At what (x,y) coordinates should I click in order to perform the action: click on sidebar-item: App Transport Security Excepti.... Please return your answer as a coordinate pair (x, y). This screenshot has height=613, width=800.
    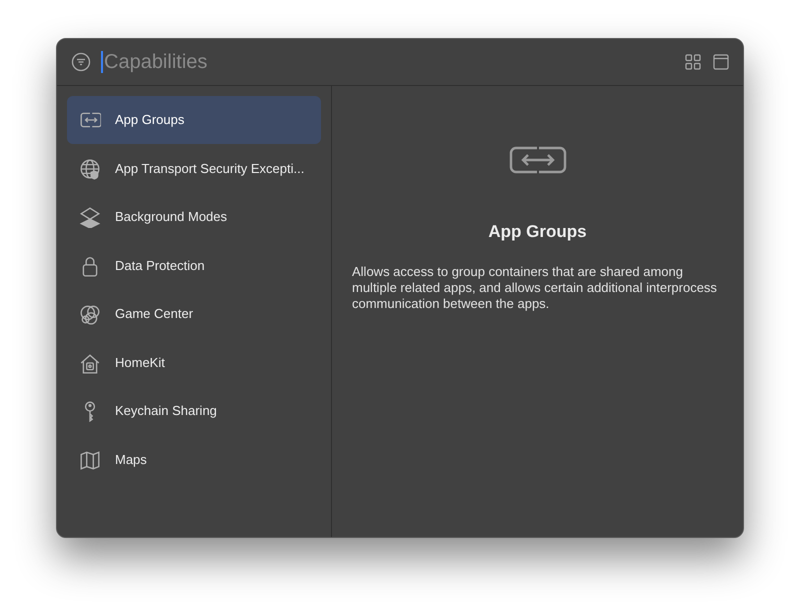
    Looking at the image, I should click on (194, 168).